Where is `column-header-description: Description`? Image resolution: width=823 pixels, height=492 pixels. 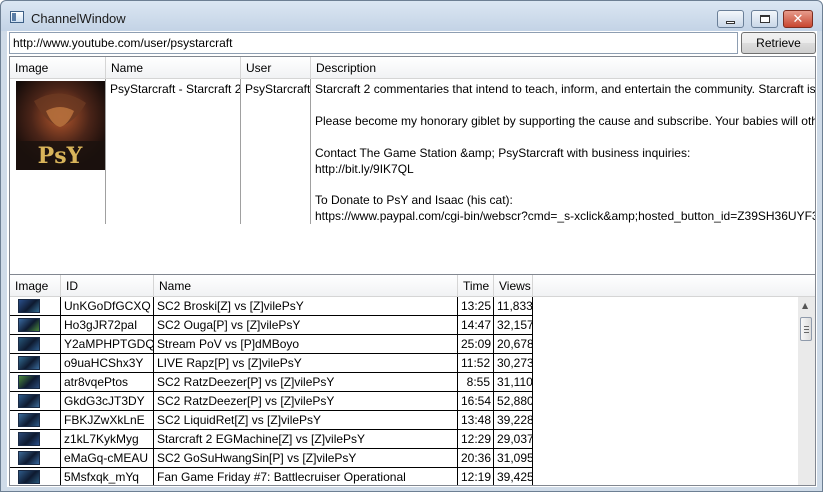 column-header-description: Description is located at coordinates (563, 68).